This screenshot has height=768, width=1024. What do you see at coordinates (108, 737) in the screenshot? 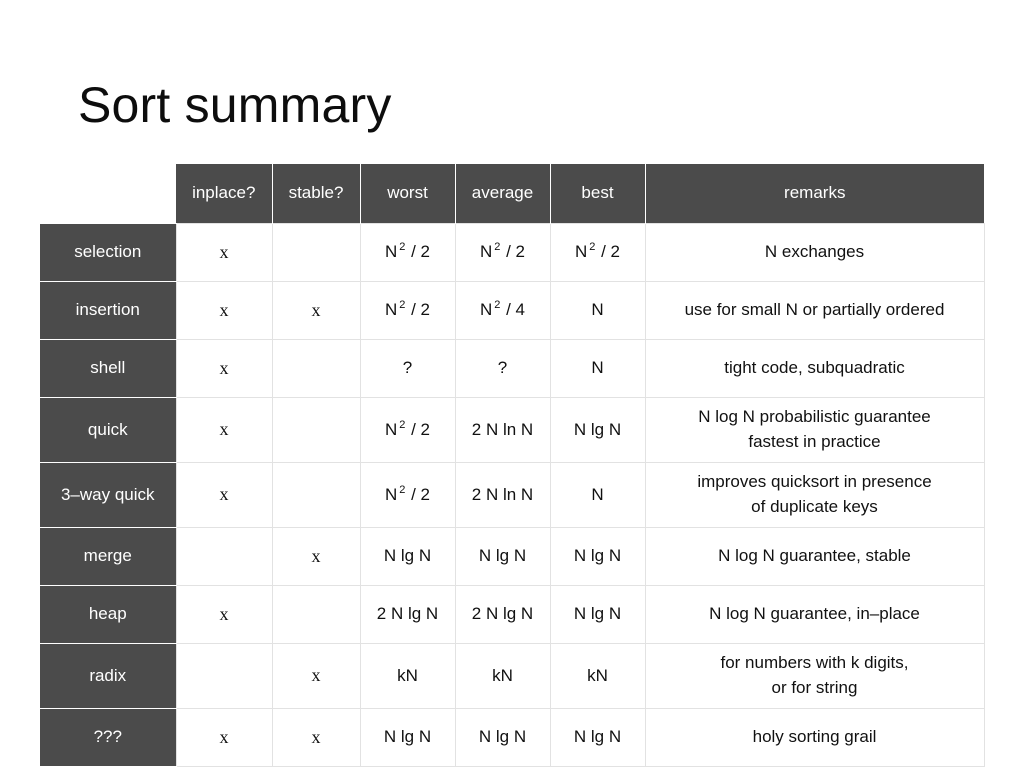
I see `row-header-9: ???` at bounding box center [108, 737].